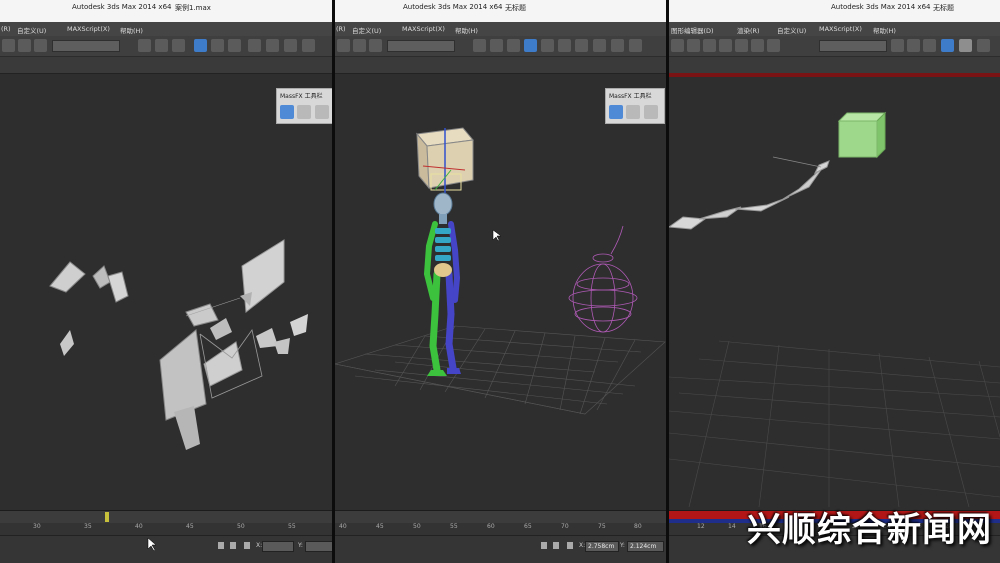 The width and height of the screenshot is (1000, 563). Describe the element at coordinates (88, 526) in the screenshot. I see `tick-label: 35` at that location.